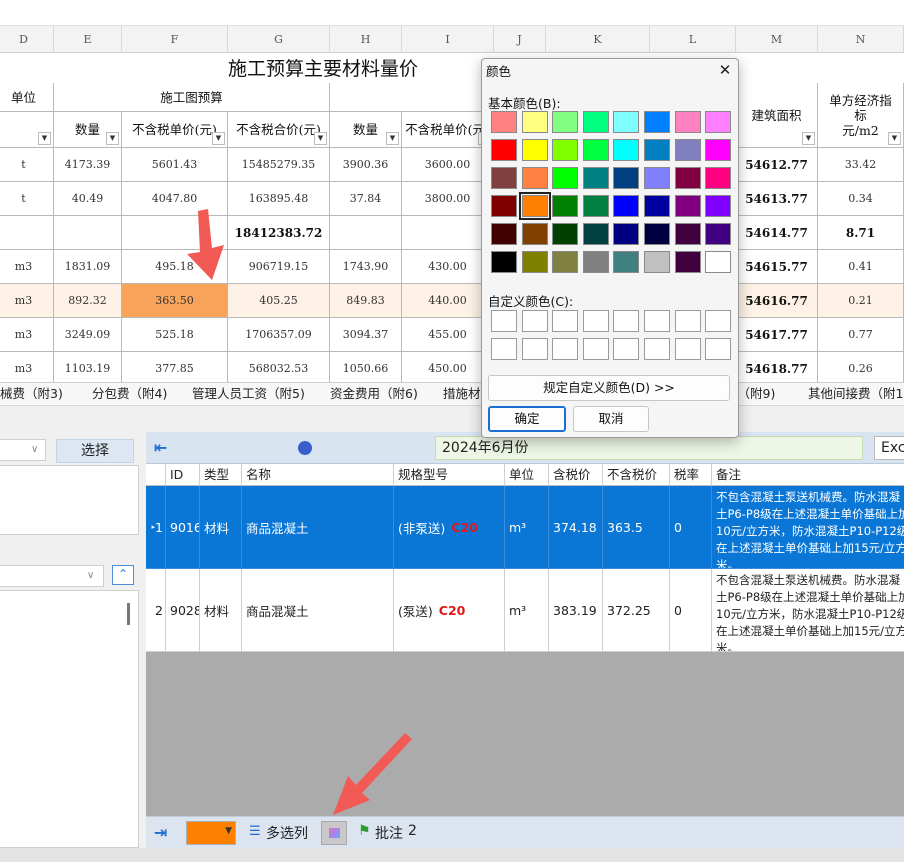  What do you see at coordinates (128, 614) in the screenshot?
I see `scrollbar-thumb` at bounding box center [128, 614].